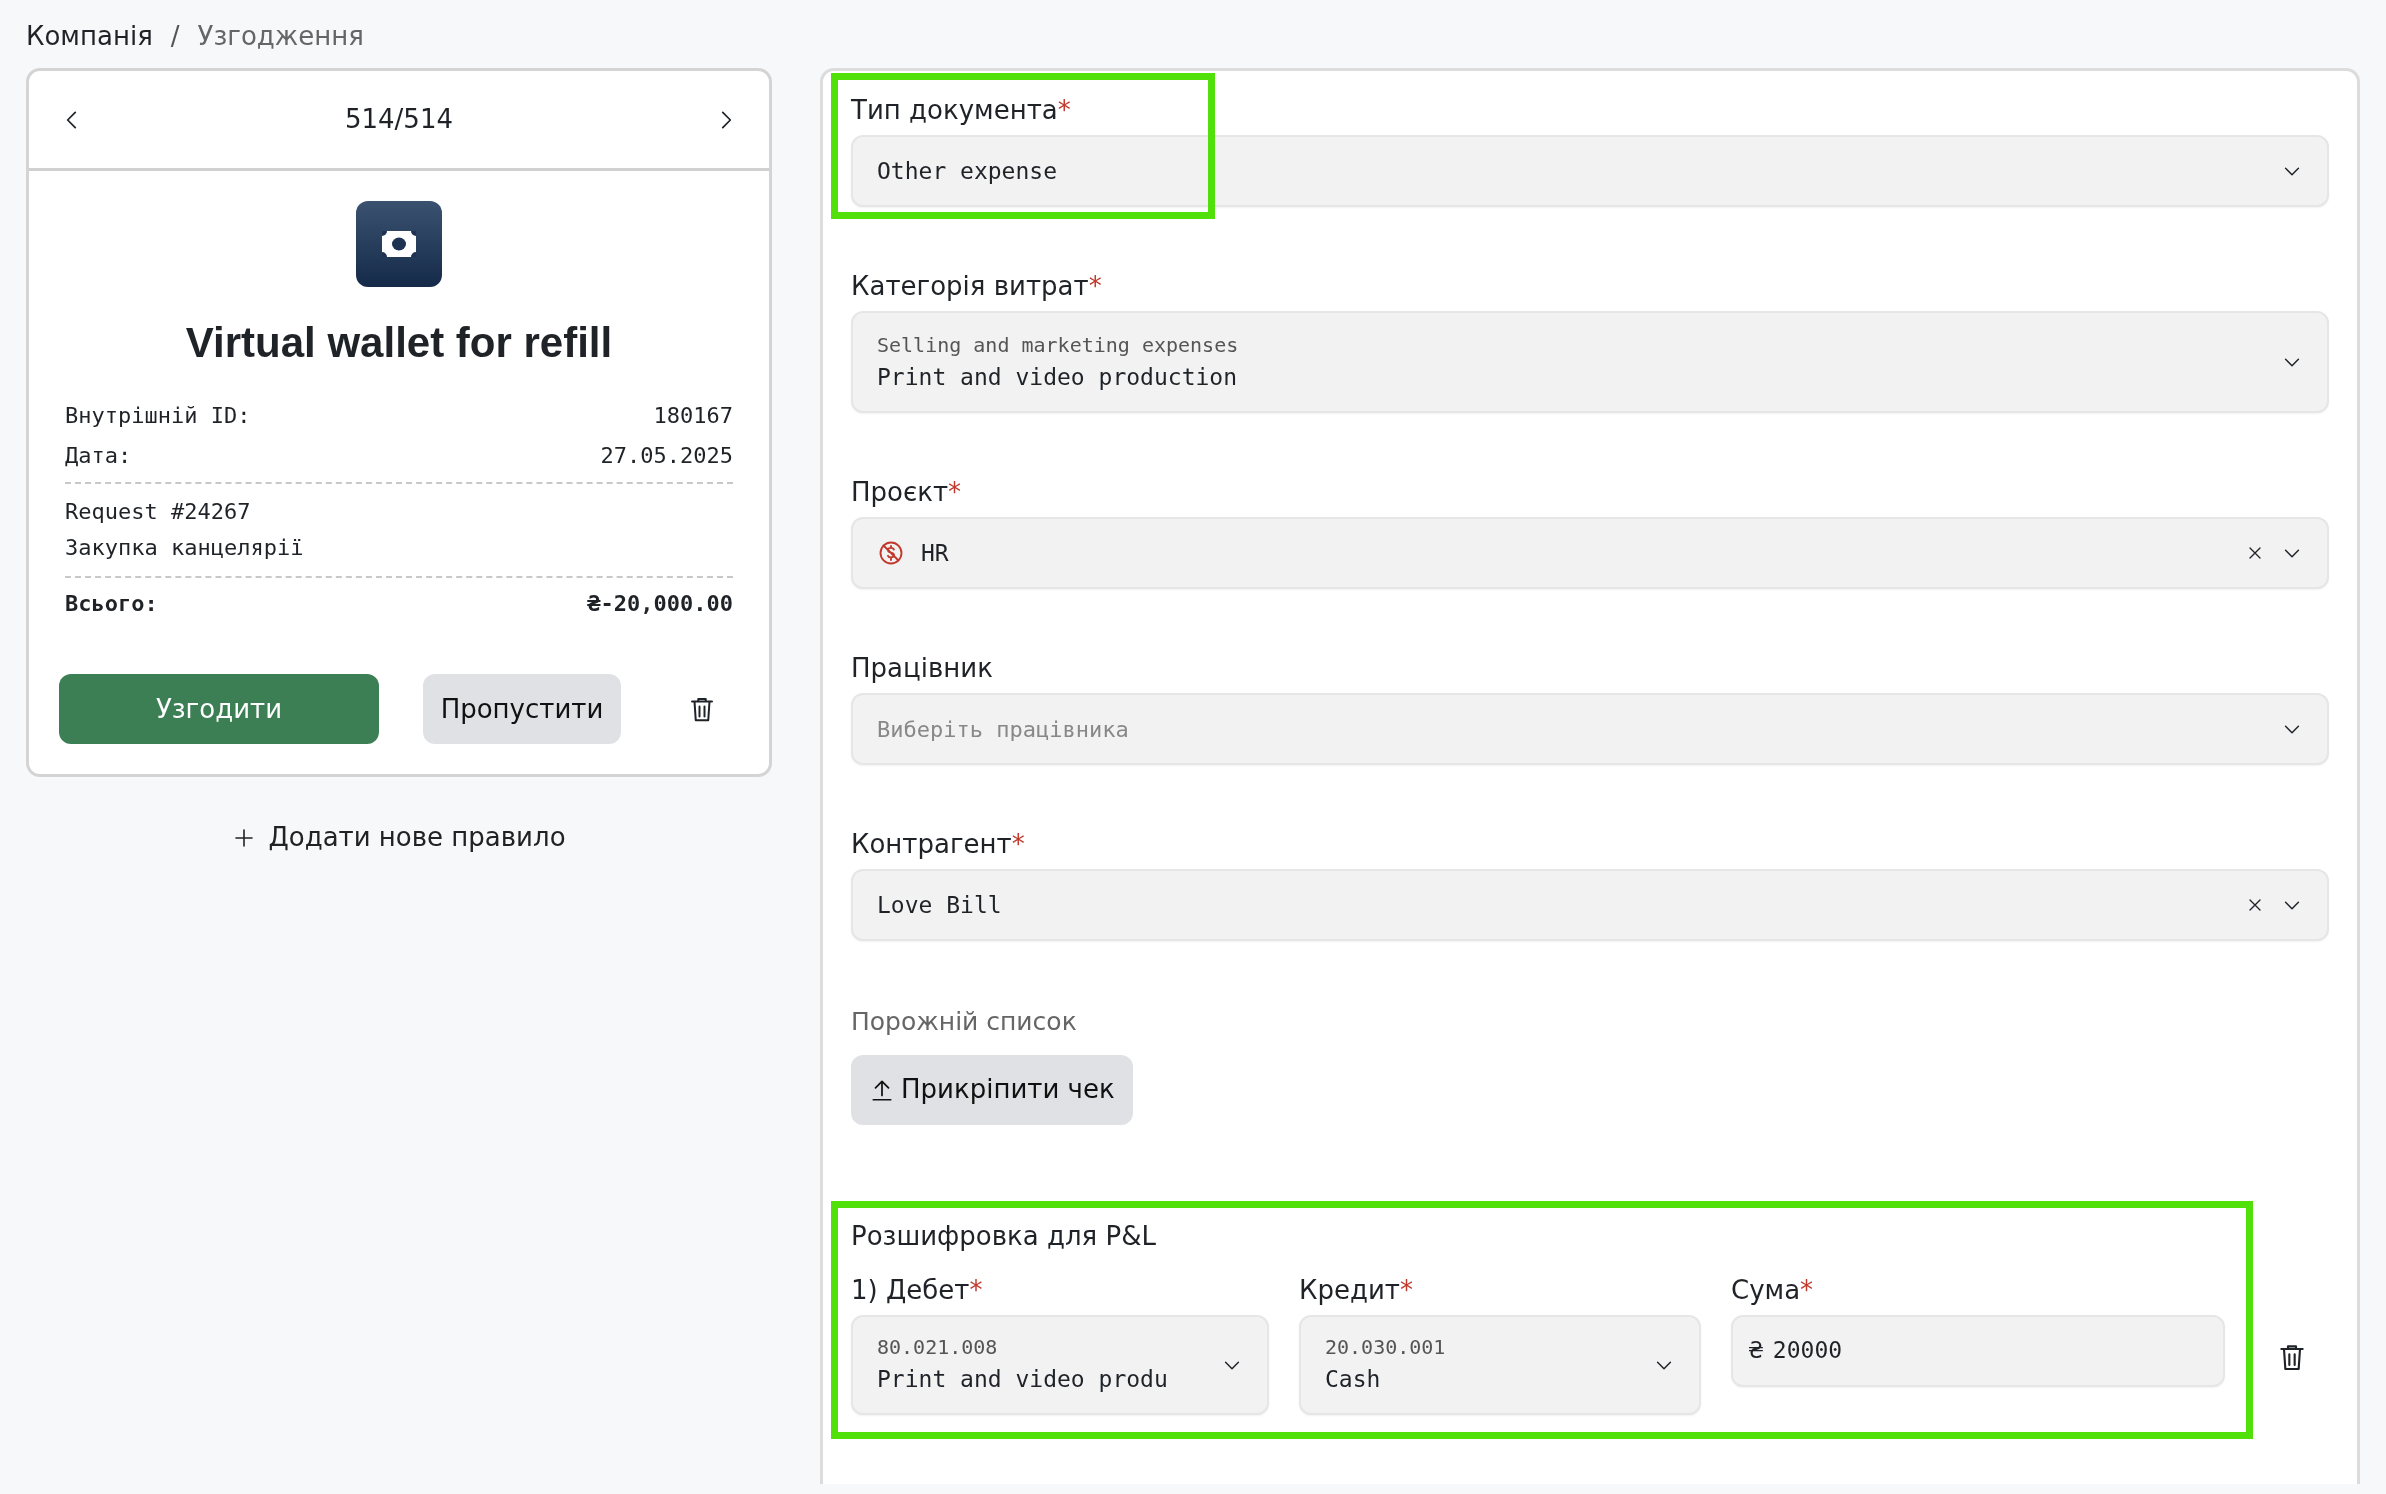 This screenshot has width=2386, height=1494. Describe the element at coordinates (964, 1022) in the screenshot. I see `empty-list-text: Порожній список` at that location.